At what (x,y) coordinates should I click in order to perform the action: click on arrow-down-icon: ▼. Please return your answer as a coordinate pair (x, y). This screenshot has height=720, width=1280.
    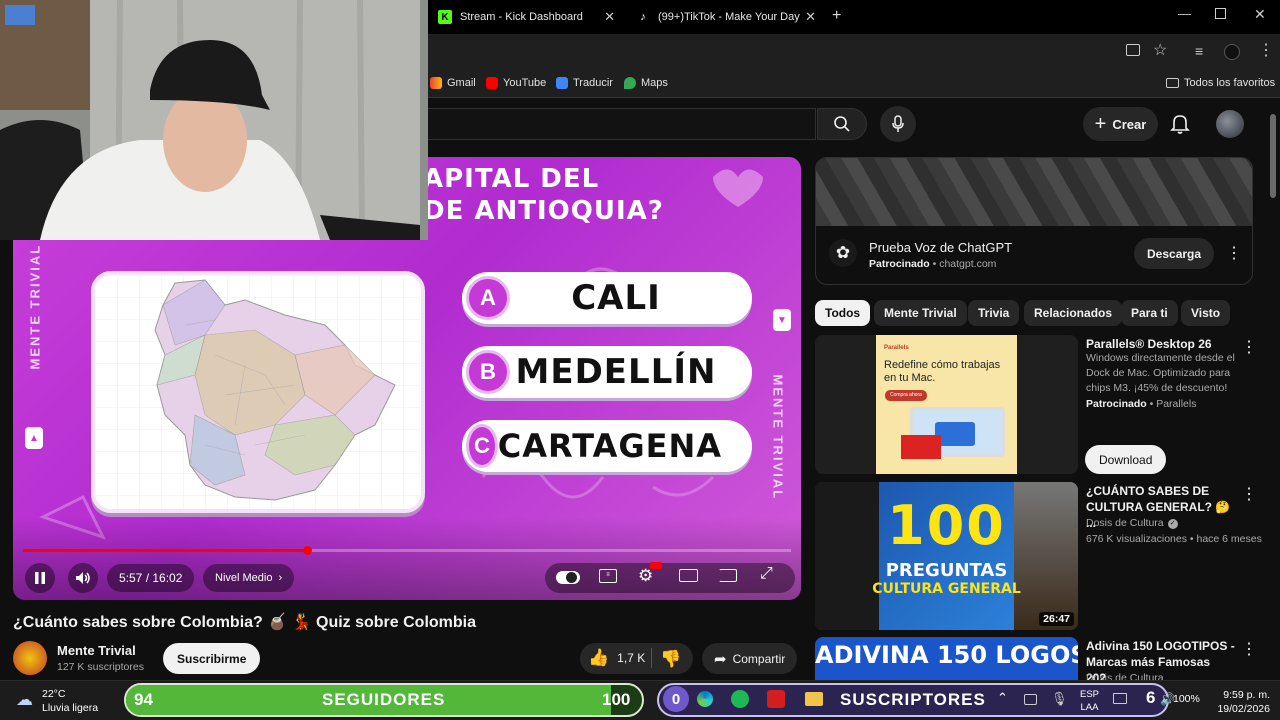
    Looking at the image, I should click on (782, 320).